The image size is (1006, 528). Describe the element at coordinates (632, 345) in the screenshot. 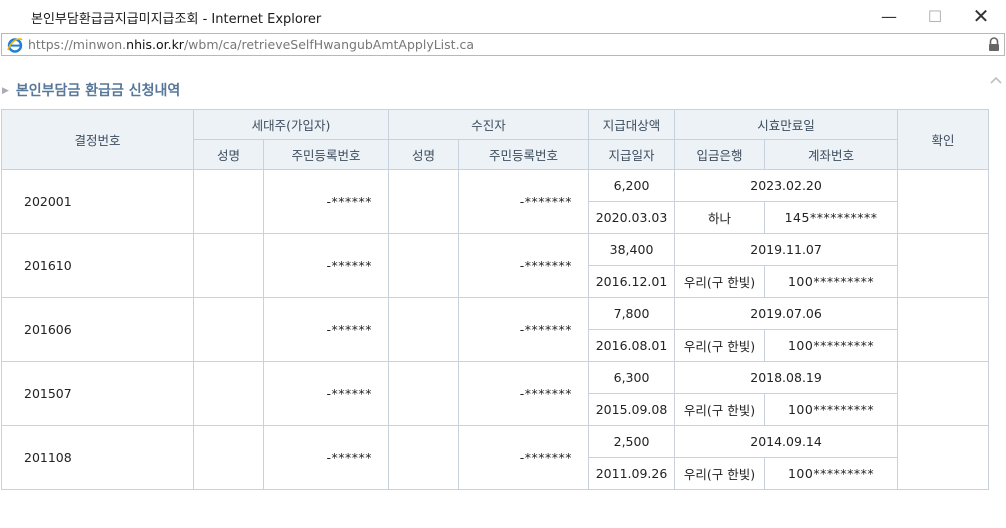

I see `payment-date: 2016.08.01` at that location.